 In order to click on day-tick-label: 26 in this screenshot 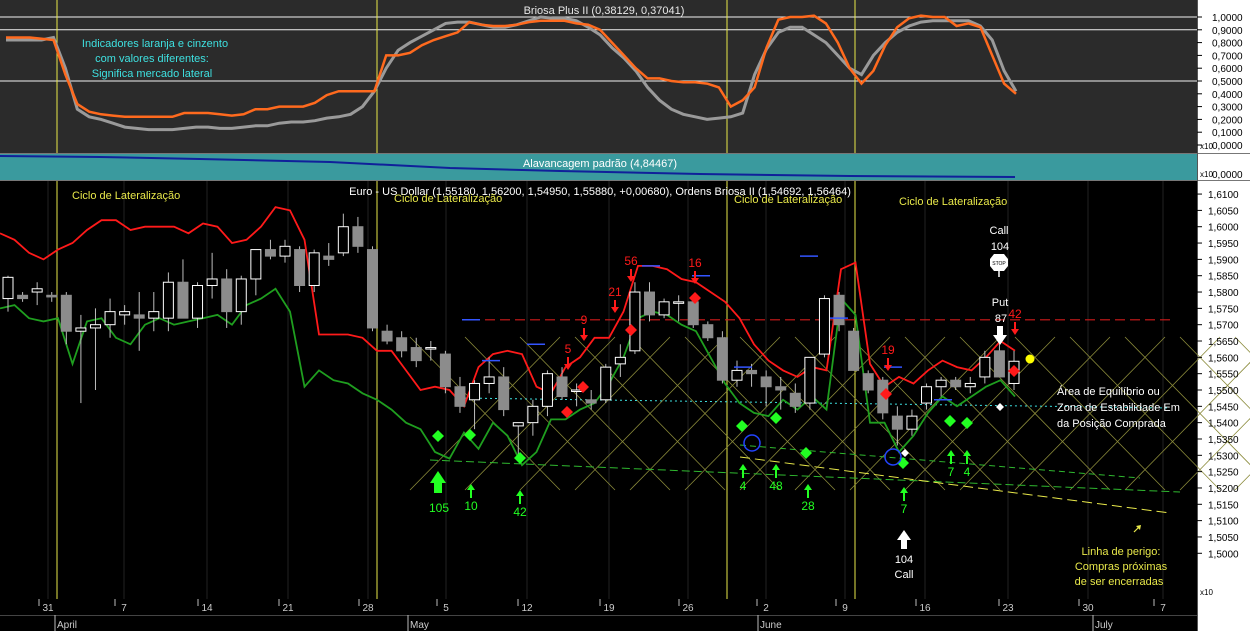, I will do `click(688, 608)`.